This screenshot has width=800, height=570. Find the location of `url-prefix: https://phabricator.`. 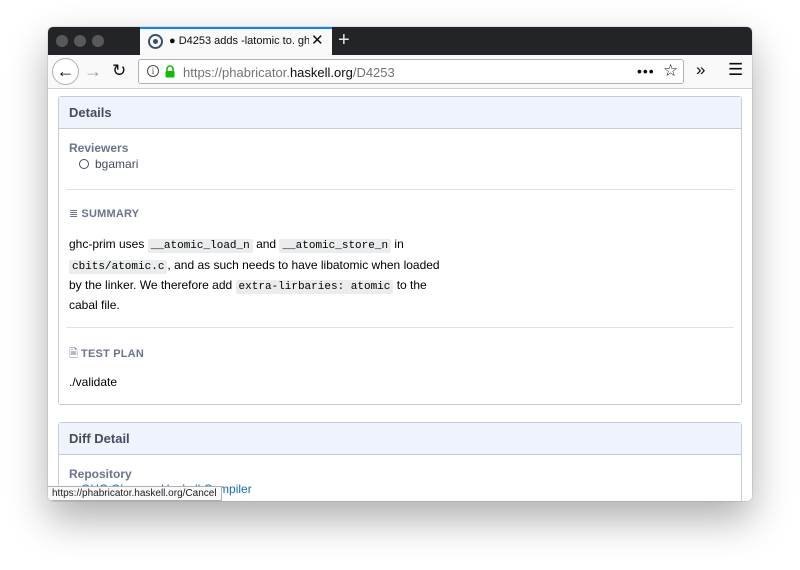

url-prefix: https://phabricator. is located at coordinates (236, 72).